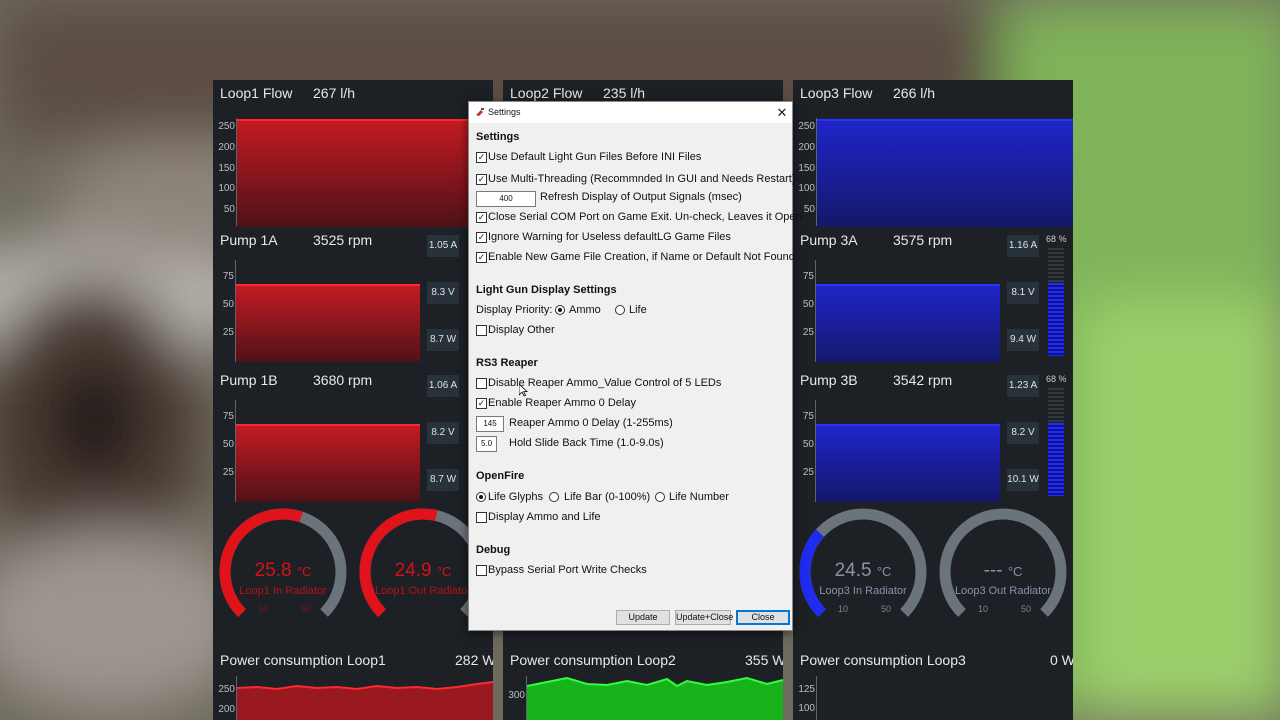 Image resolution: width=1280 pixels, height=720 pixels. What do you see at coordinates (443, 386) in the screenshot?
I see `pump-1b-amps: 1.06 A` at bounding box center [443, 386].